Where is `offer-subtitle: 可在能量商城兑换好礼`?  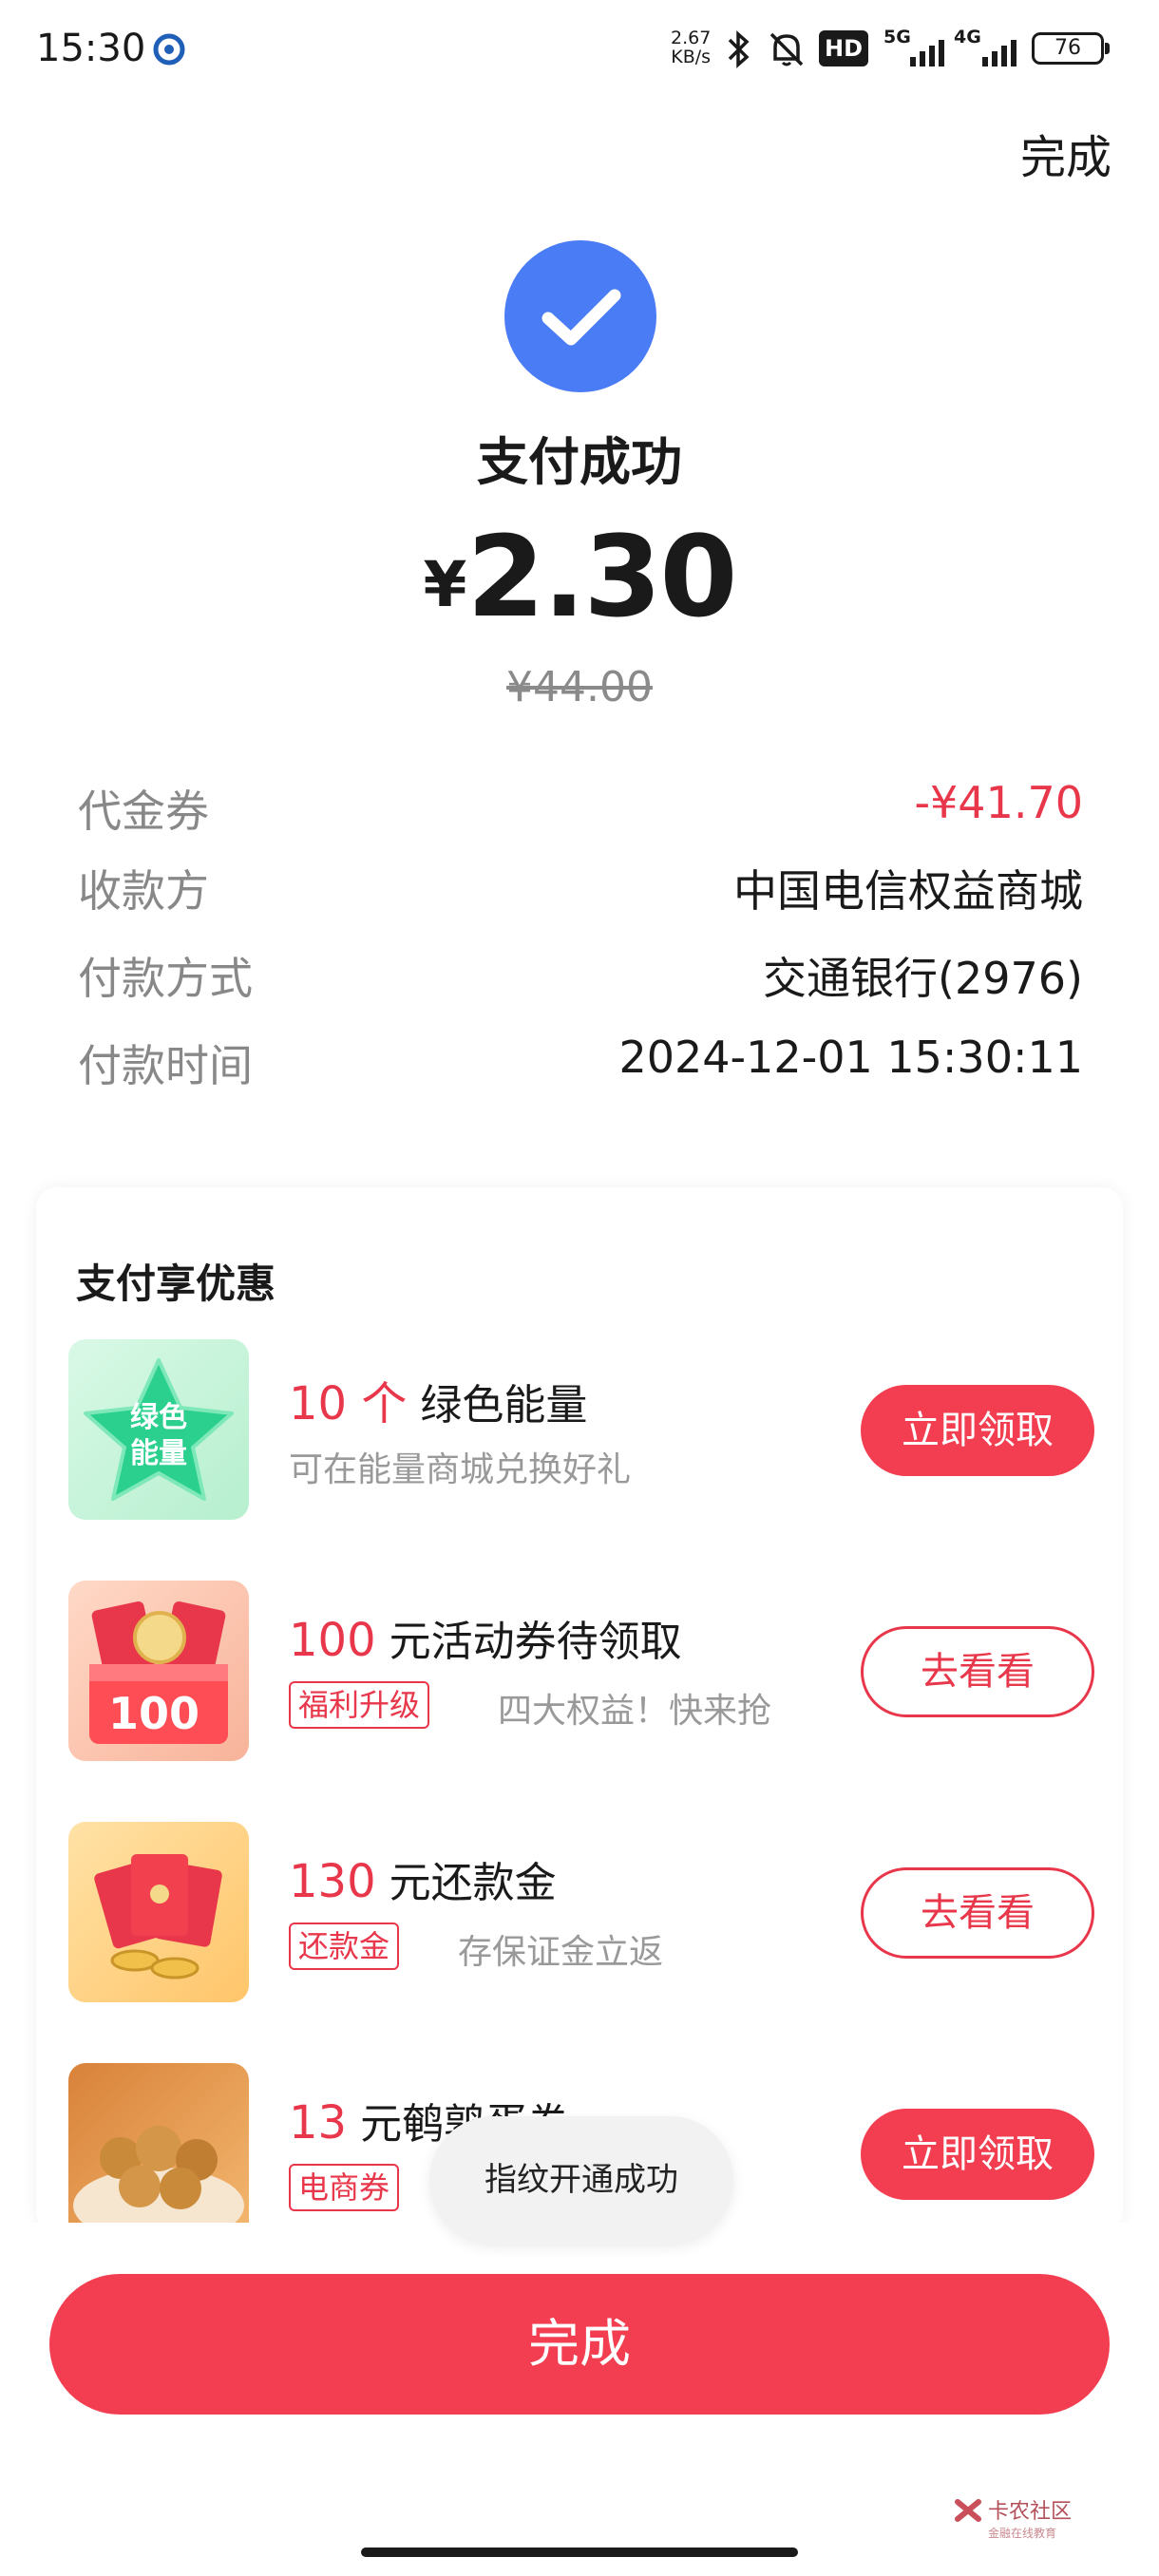 offer-subtitle: 可在能量商城兑换好礼 is located at coordinates (460, 1469).